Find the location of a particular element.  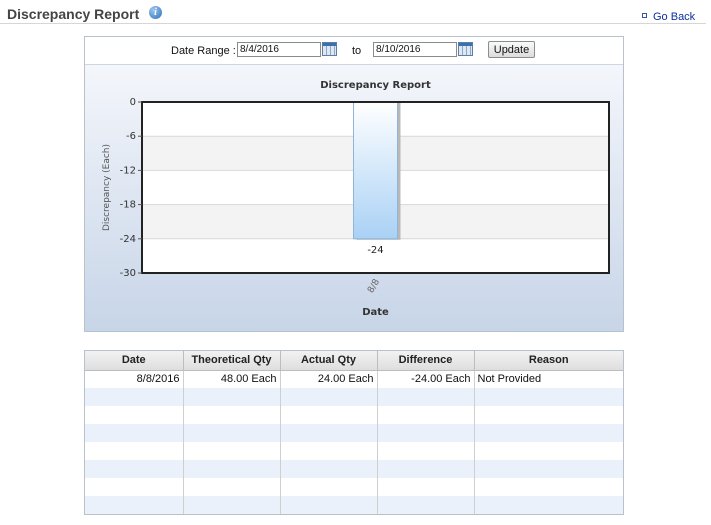

page-title: Discrepancy Report is located at coordinates (73, 14).